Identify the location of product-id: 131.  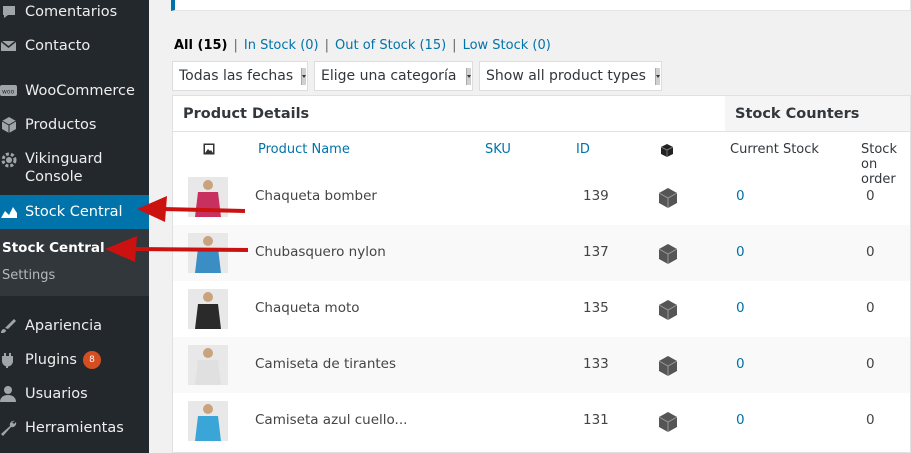
(596, 420).